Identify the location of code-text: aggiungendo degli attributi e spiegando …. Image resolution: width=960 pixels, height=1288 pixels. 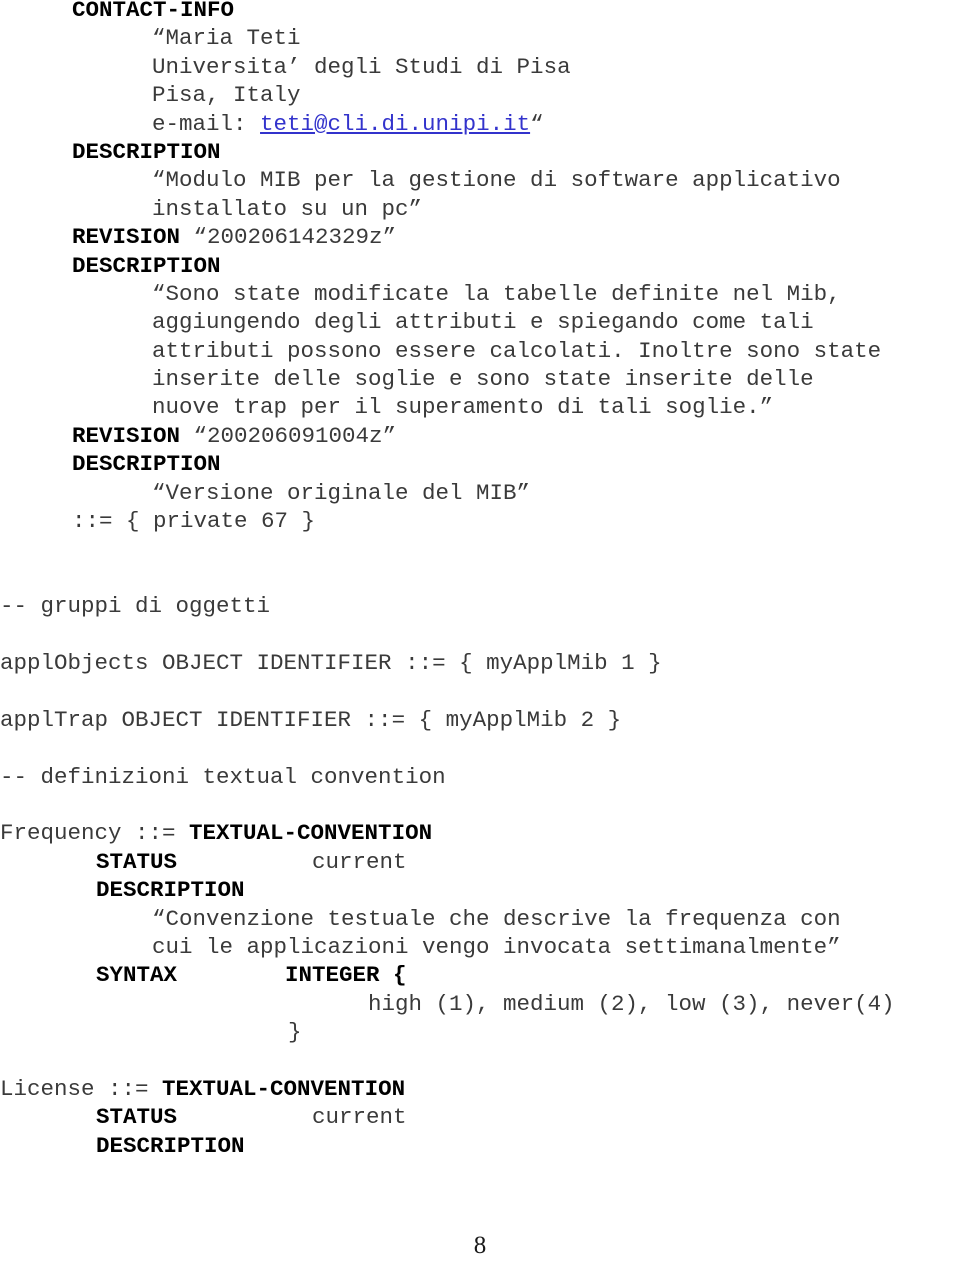
(483, 322).